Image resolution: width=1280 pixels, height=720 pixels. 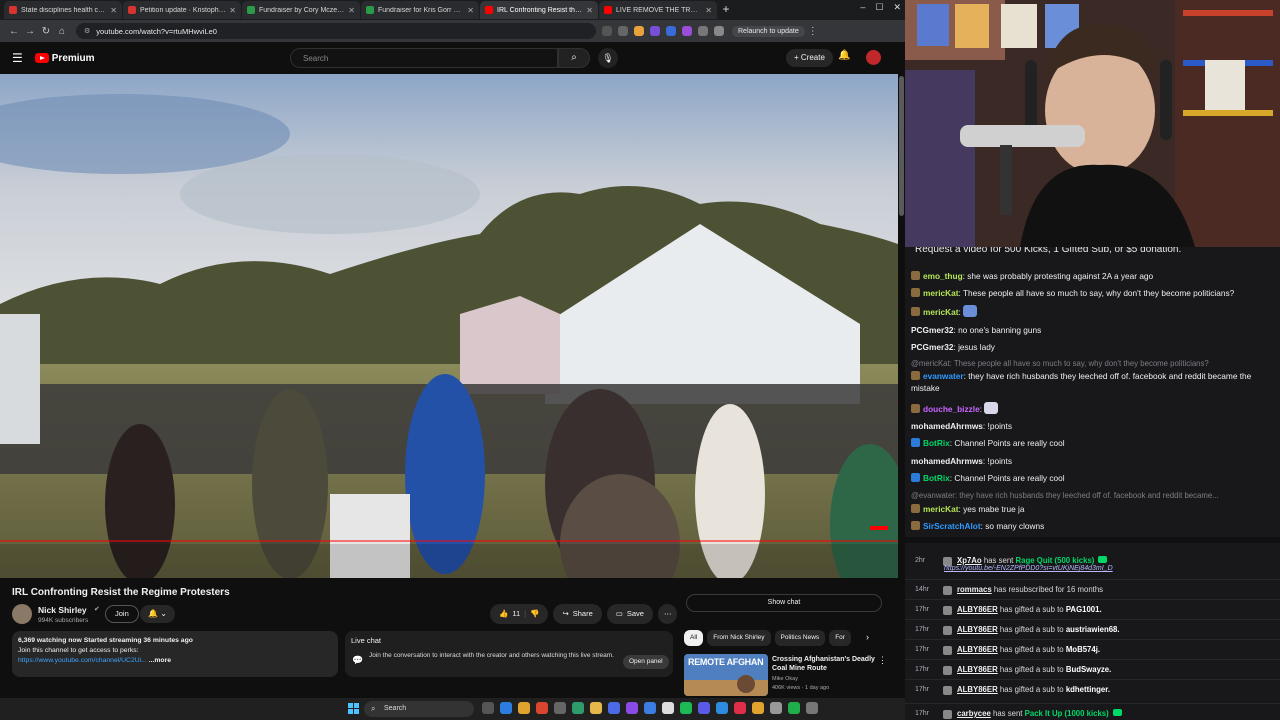 I want to click on chat-username: douche_bizzle, so click(x=951, y=409).